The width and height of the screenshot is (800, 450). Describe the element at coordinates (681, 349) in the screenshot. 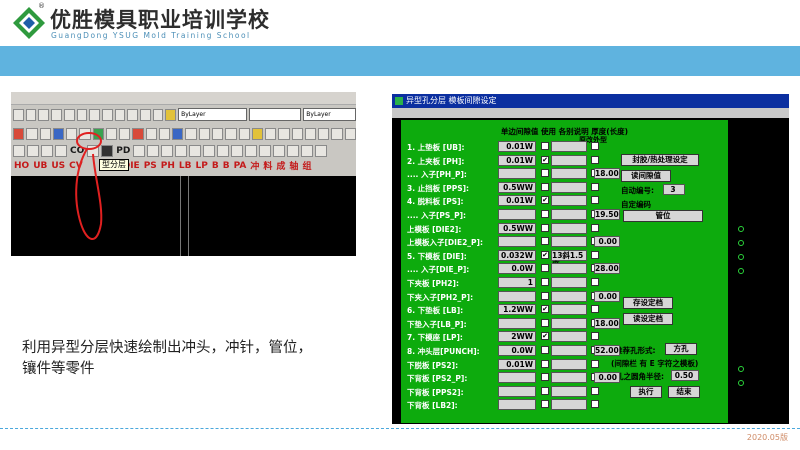

I see `square-hole-button: 方孔` at that location.